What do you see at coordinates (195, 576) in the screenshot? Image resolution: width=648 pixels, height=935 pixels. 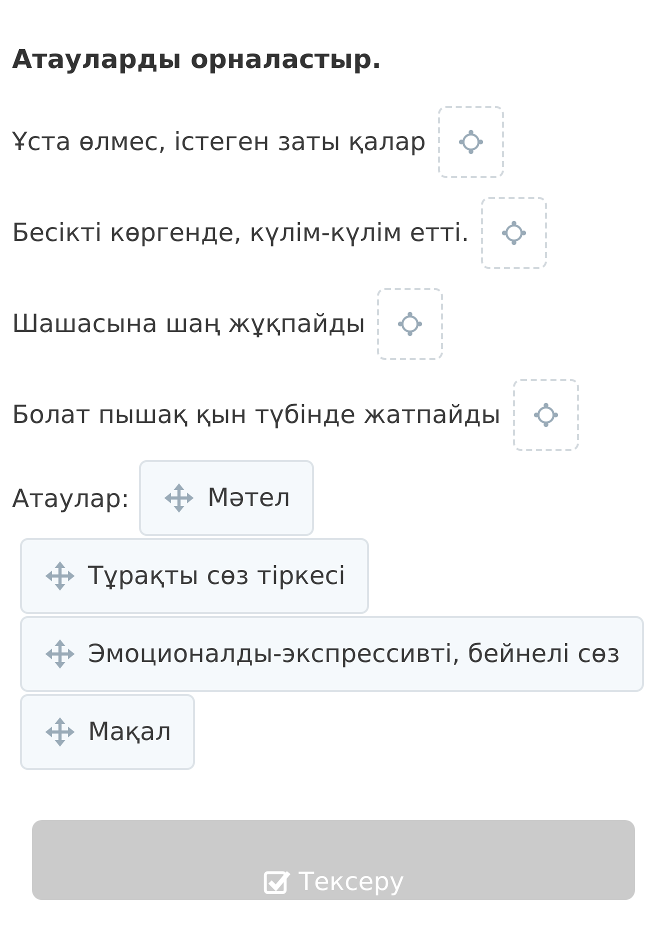 I see `draggable-option: Тұрақты сөз тіркесі` at bounding box center [195, 576].